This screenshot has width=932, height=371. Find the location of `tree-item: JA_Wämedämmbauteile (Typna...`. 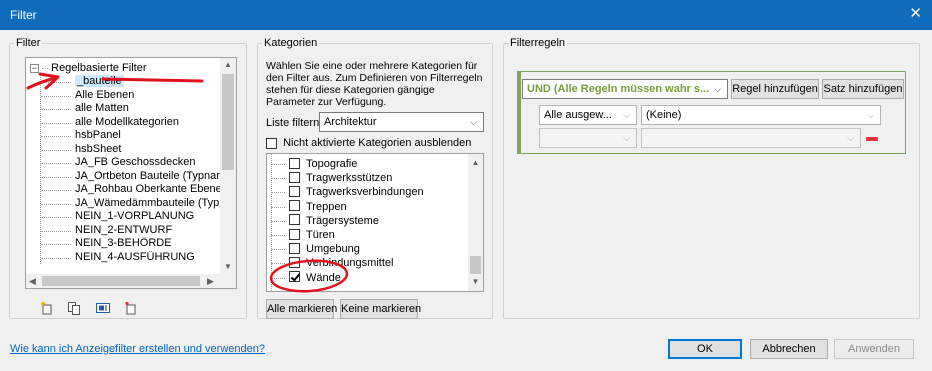

tree-item: JA_Wämedämmbauteile (Typna... is located at coordinates (133, 204).